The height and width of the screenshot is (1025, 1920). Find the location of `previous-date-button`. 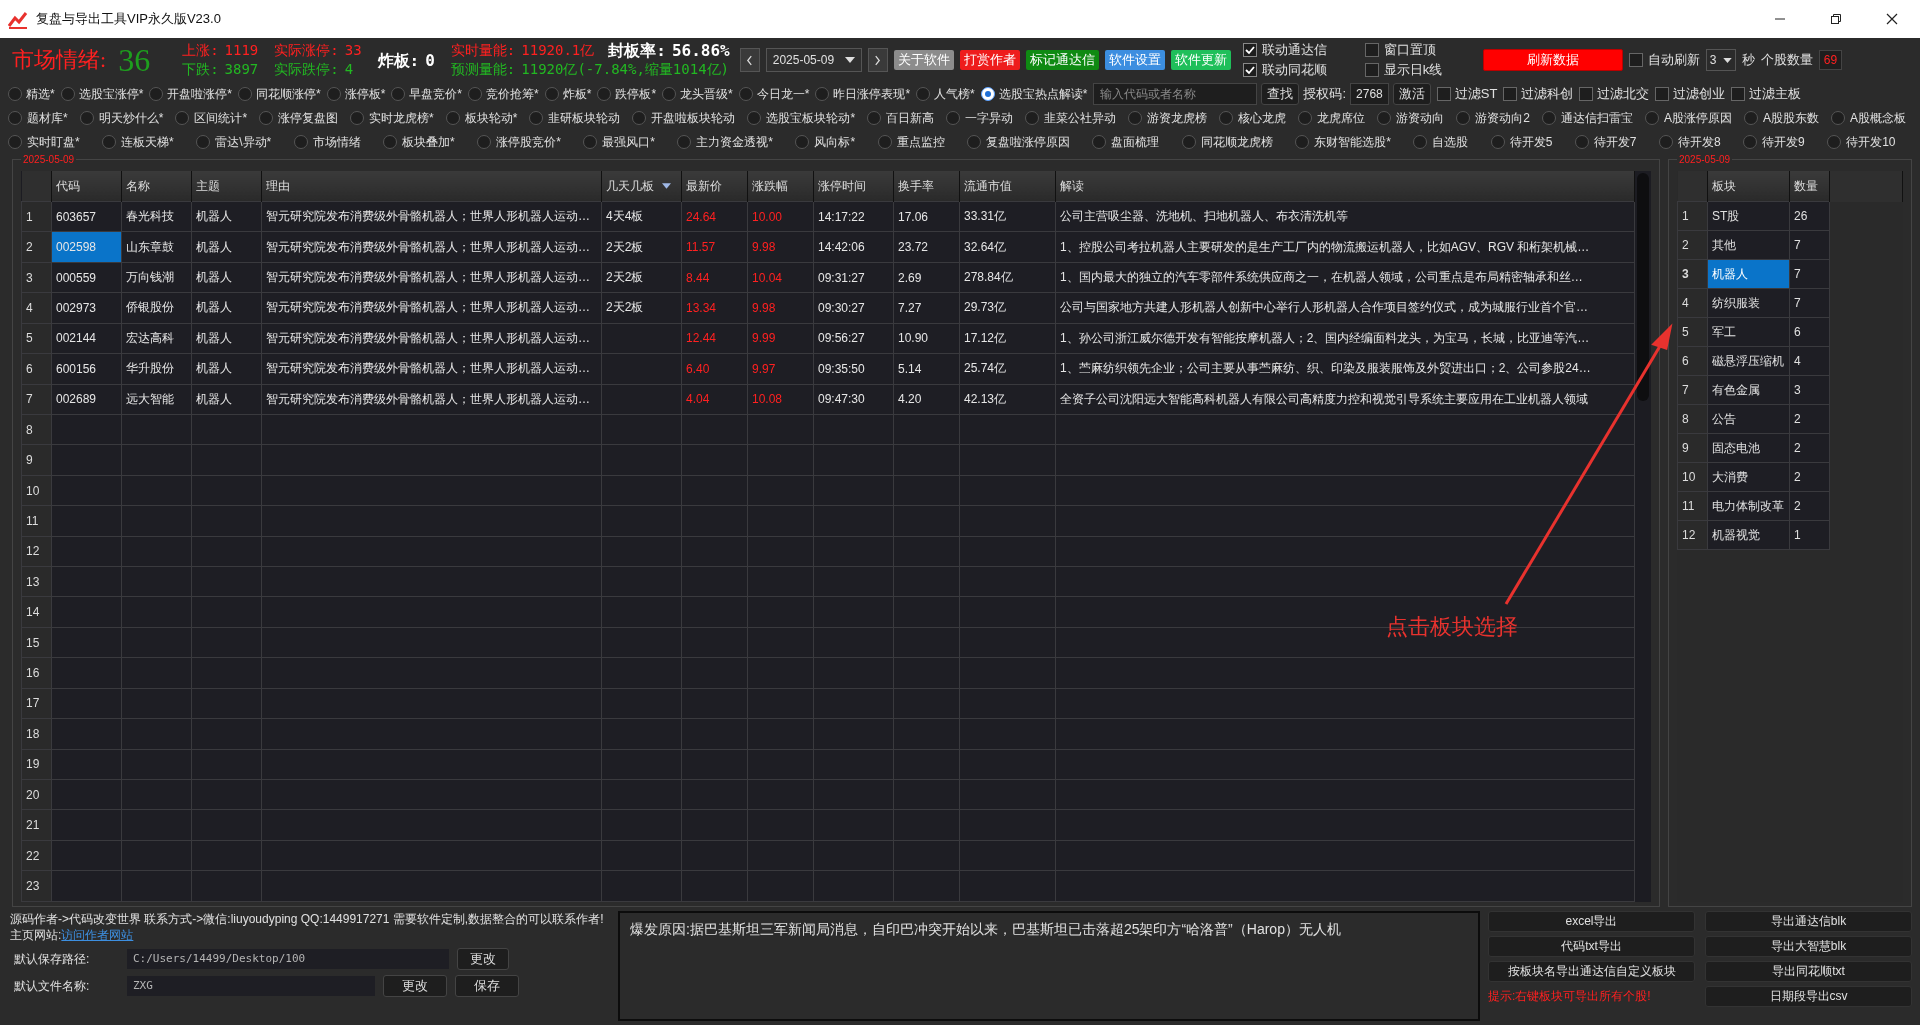

previous-date-button is located at coordinates (749, 60).